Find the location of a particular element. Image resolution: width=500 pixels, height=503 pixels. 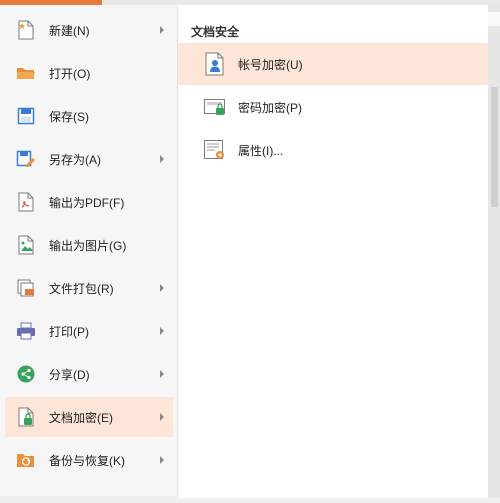

menu-item-export-pdf: 输出为PDF(F) is located at coordinates (89, 202).